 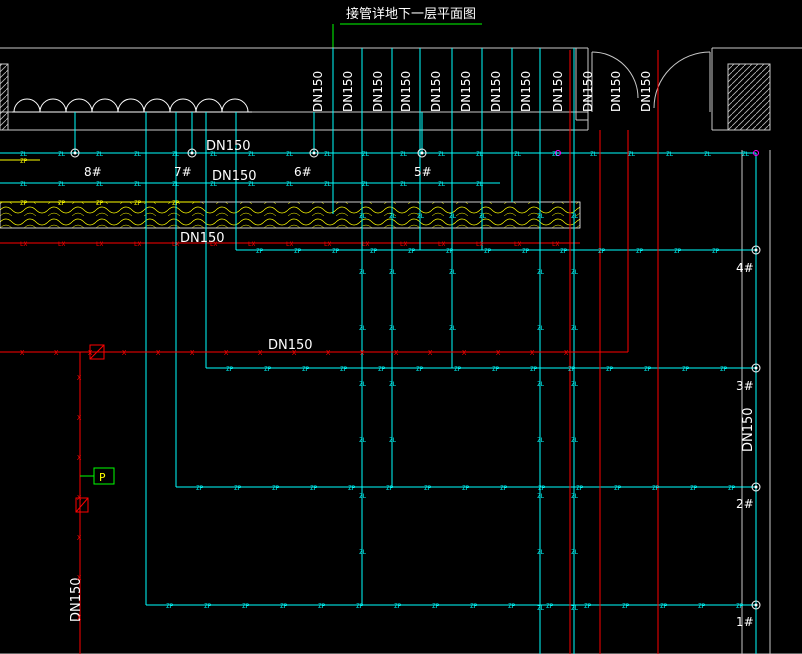 I want to click on column-hatch-right, so click(x=749, y=97).